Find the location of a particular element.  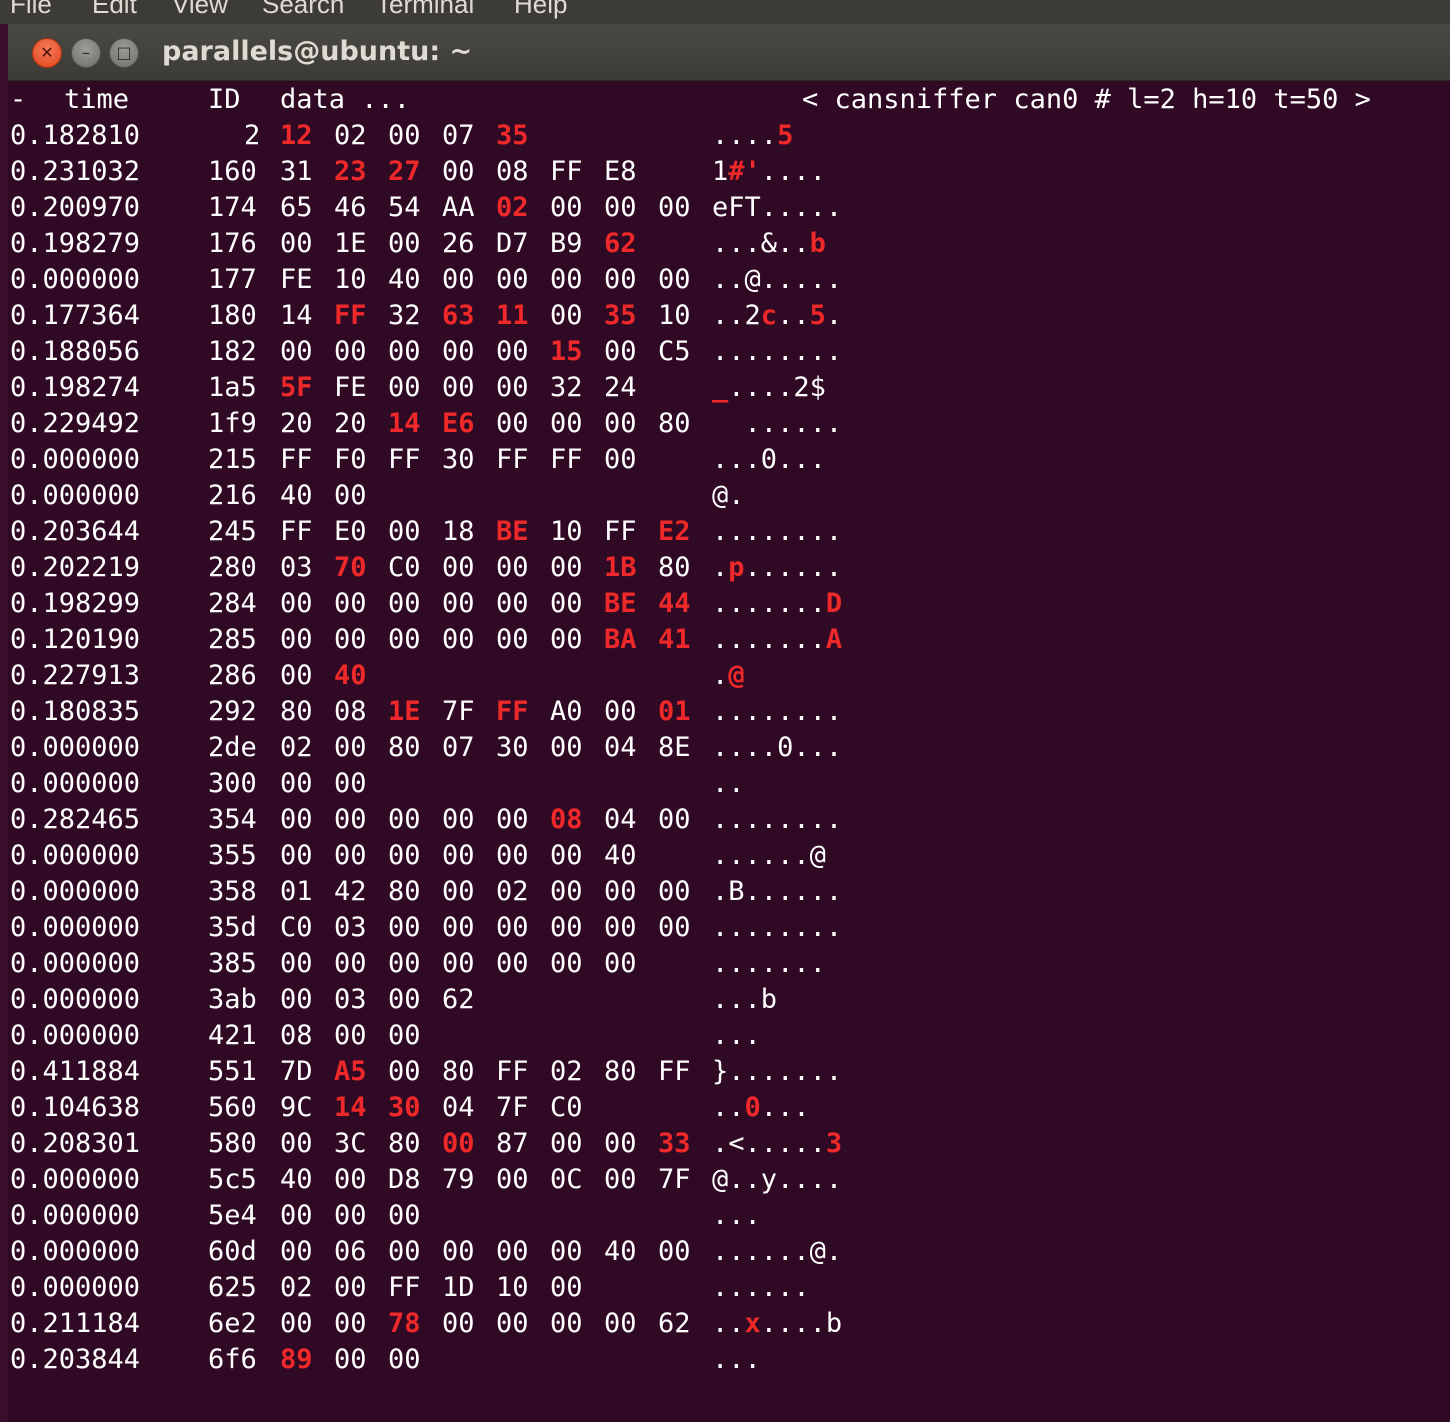

header-status: < cansniffer can0 # l=2 h=10 t=50 > is located at coordinates (1086, 99).